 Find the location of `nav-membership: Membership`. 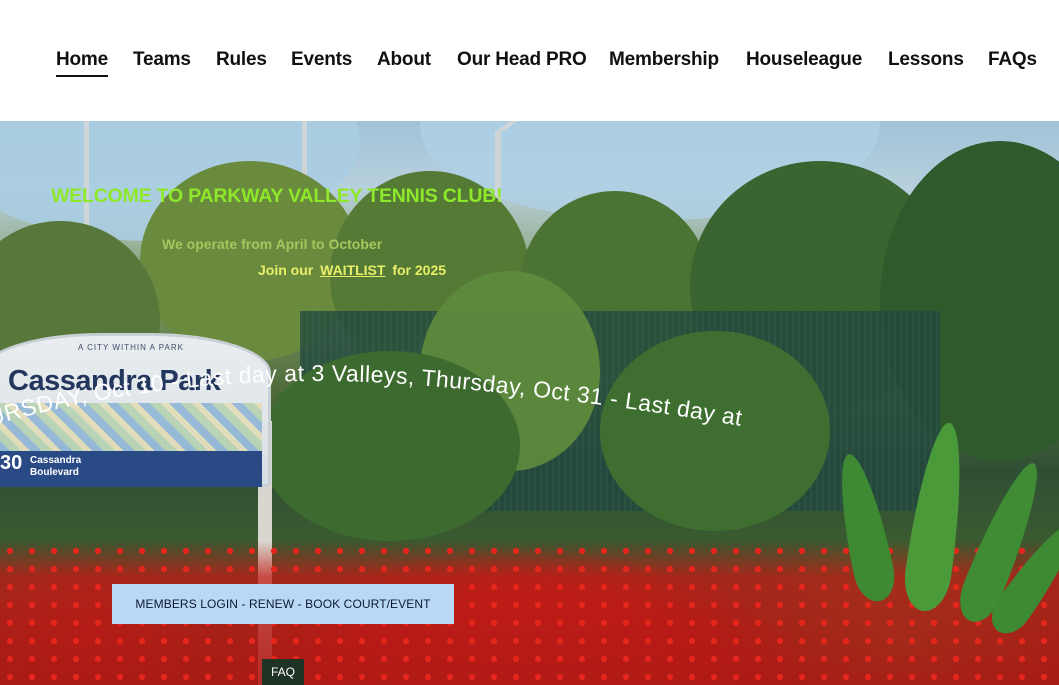

nav-membership: Membership is located at coordinates (664, 60).